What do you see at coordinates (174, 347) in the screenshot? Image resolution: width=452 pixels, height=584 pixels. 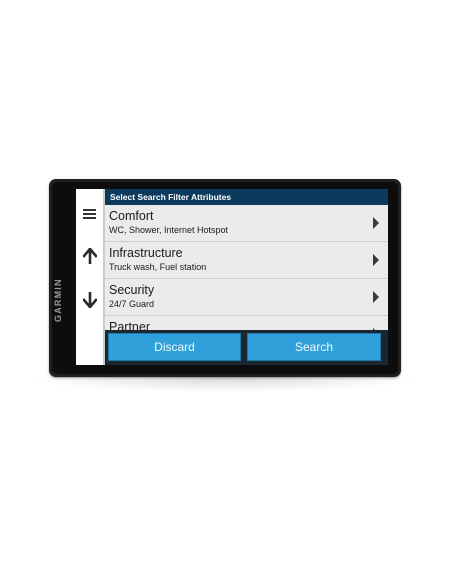 I see `discard-button: Discard` at bounding box center [174, 347].